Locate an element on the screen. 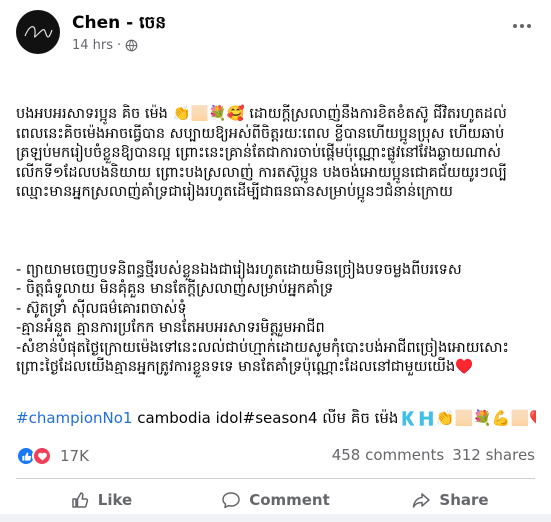  comment-button: Comment is located at coordinates (276, 500).